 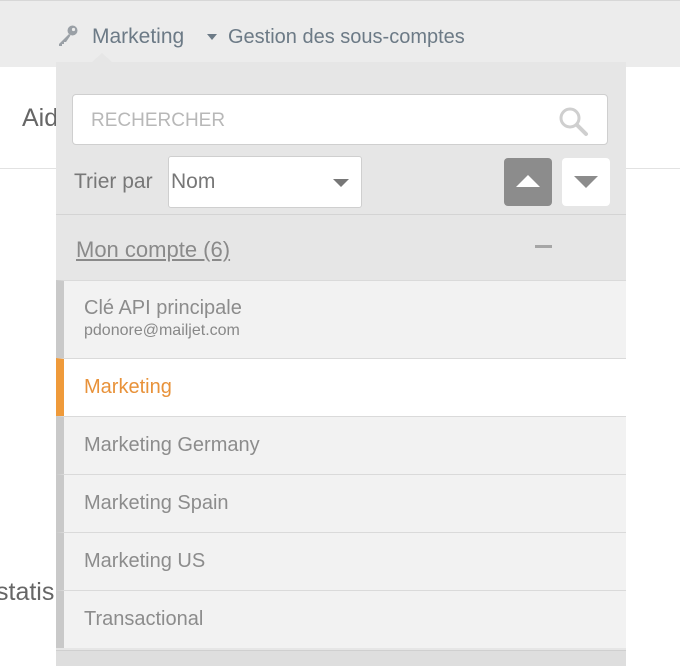 I want to click on current-account-name: Marketing, so click(x=138, y=37).